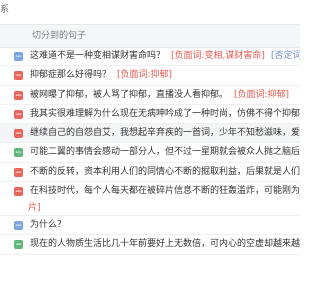 Image resolution: width=320 pixels, height=300 pixels. I want to click on sentence-content: 为什么？, so click(48, 225).